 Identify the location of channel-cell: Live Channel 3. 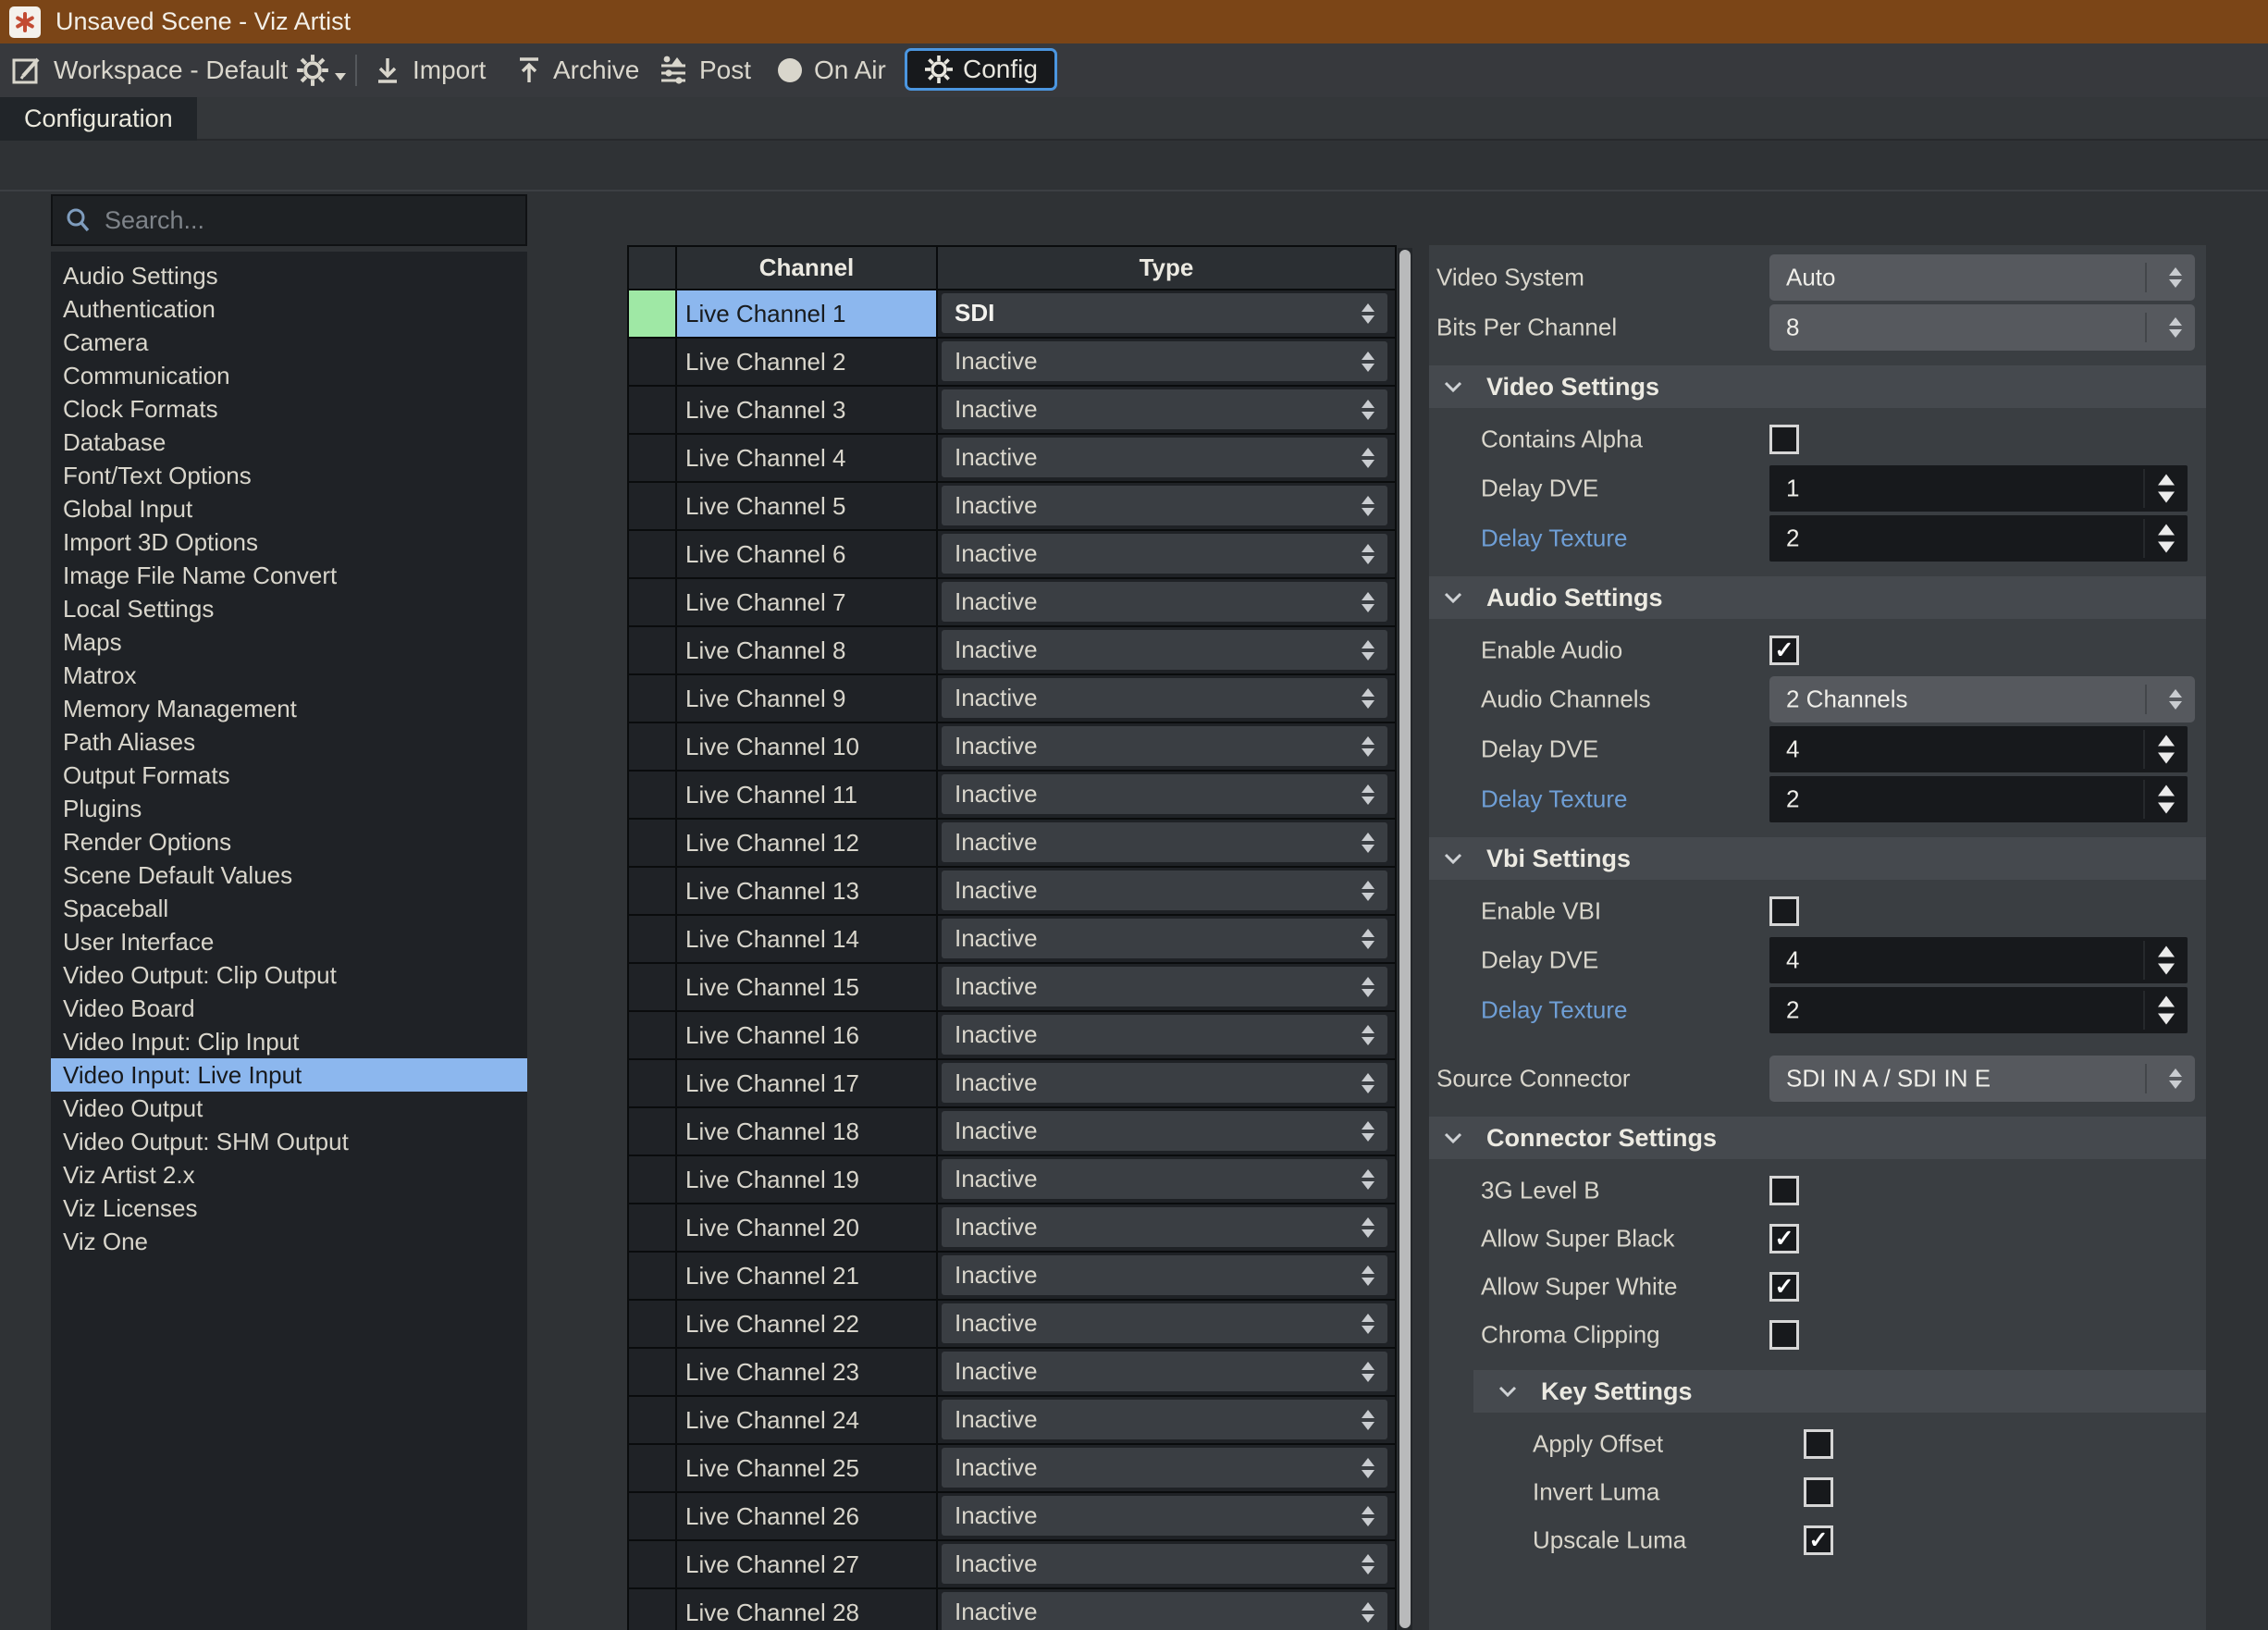
(808, 411).